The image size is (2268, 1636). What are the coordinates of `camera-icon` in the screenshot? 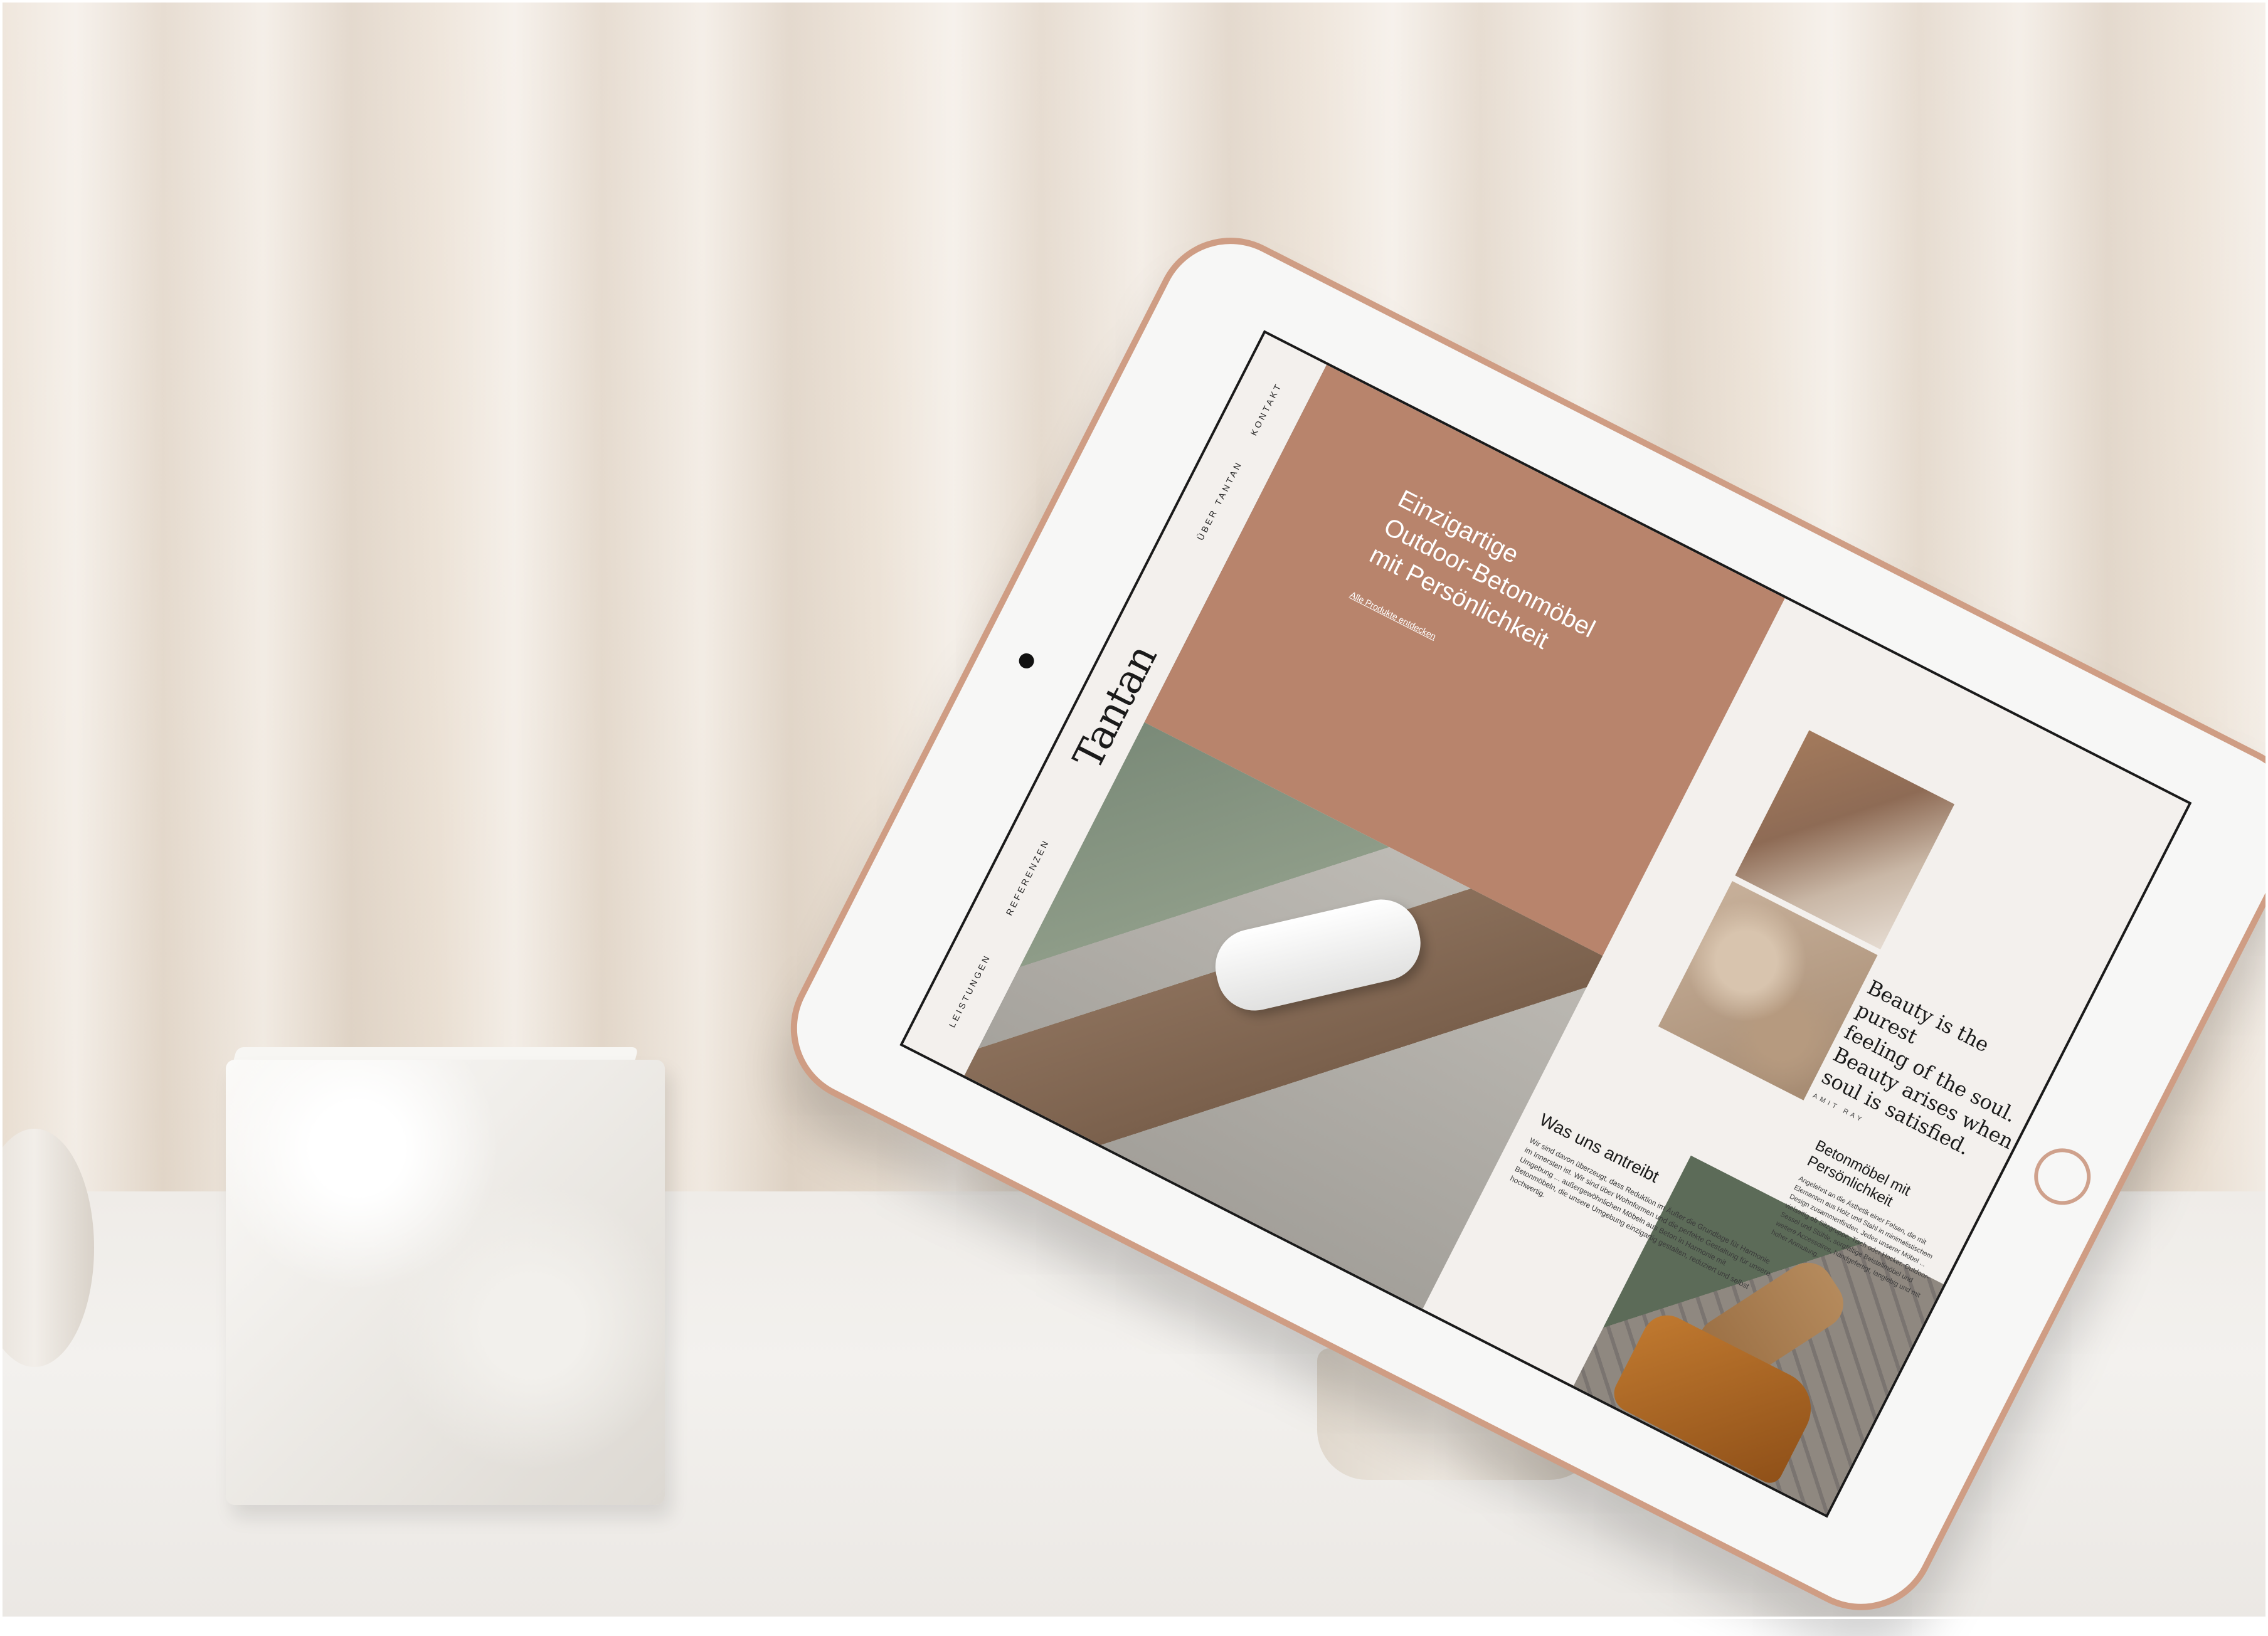 It's located at (1026, 661).